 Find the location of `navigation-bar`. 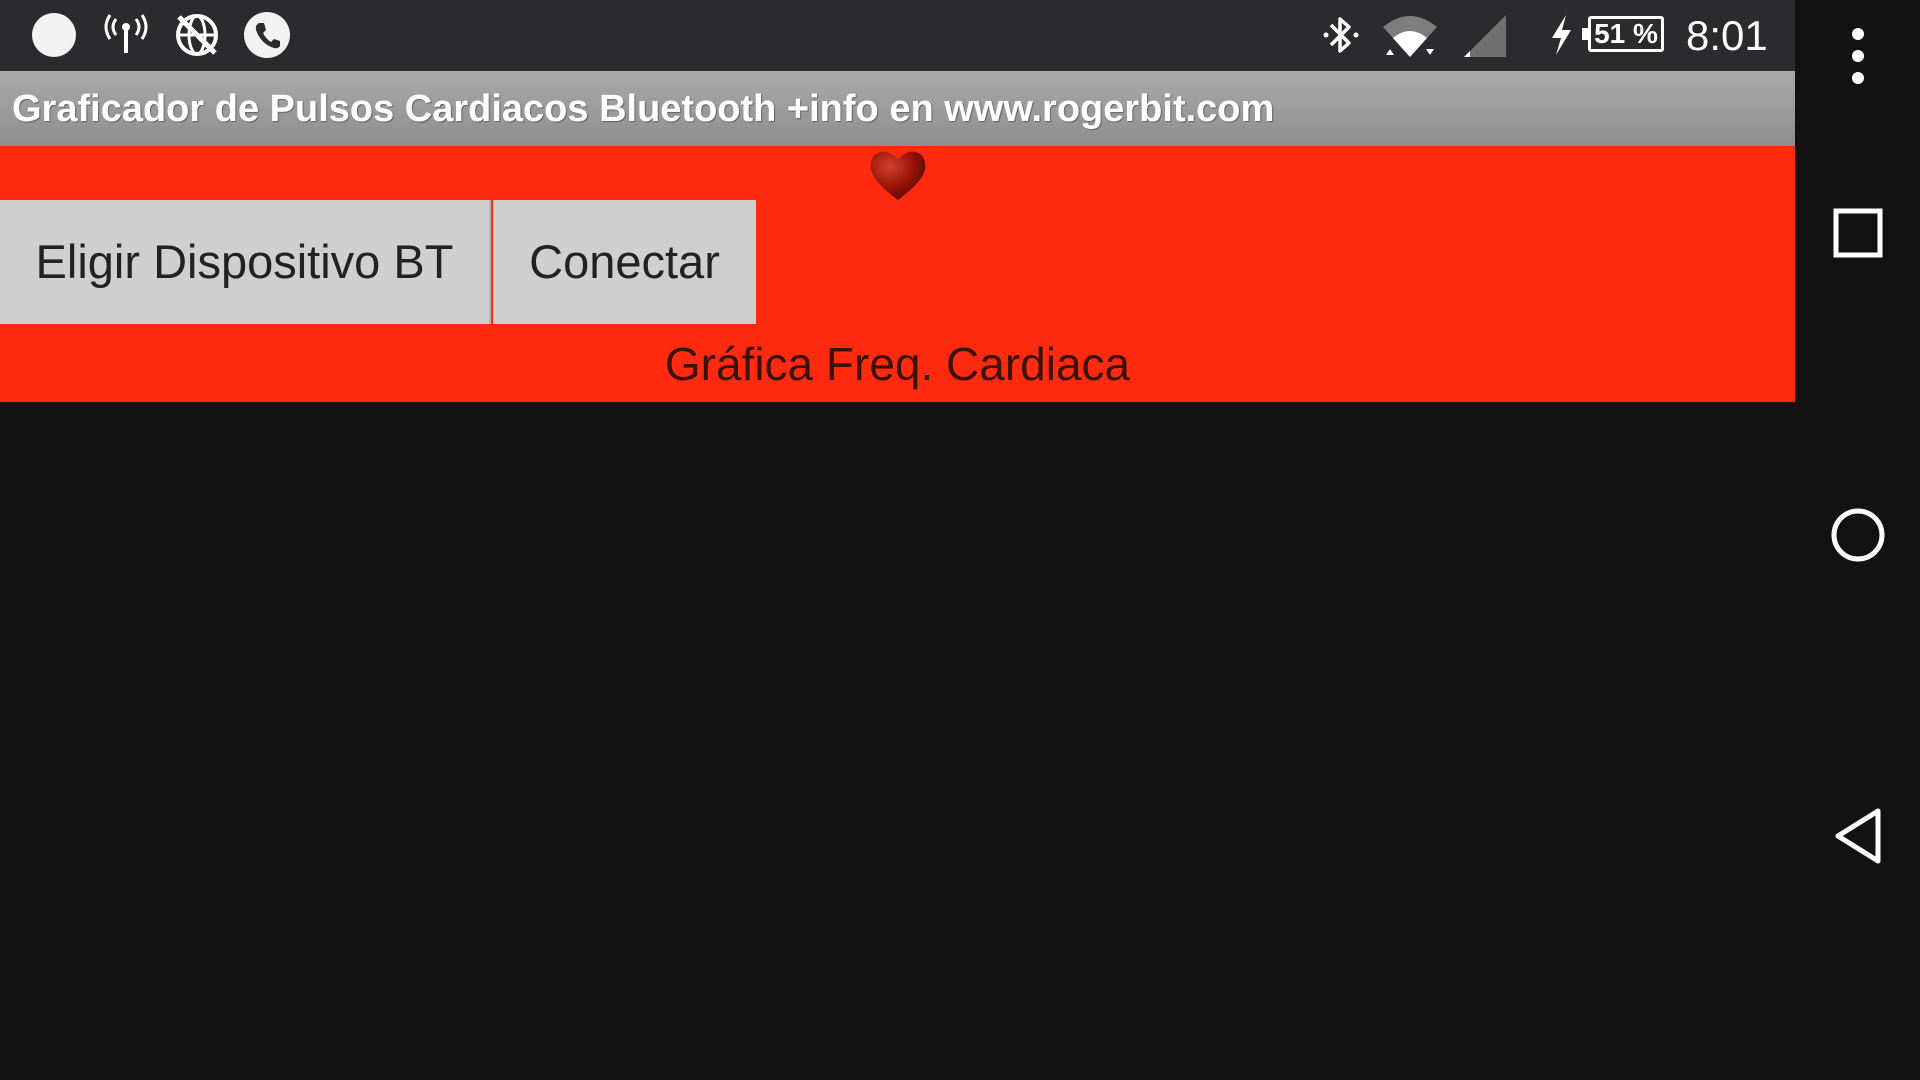

navigation-bar is located at coordinates (1857, 540).